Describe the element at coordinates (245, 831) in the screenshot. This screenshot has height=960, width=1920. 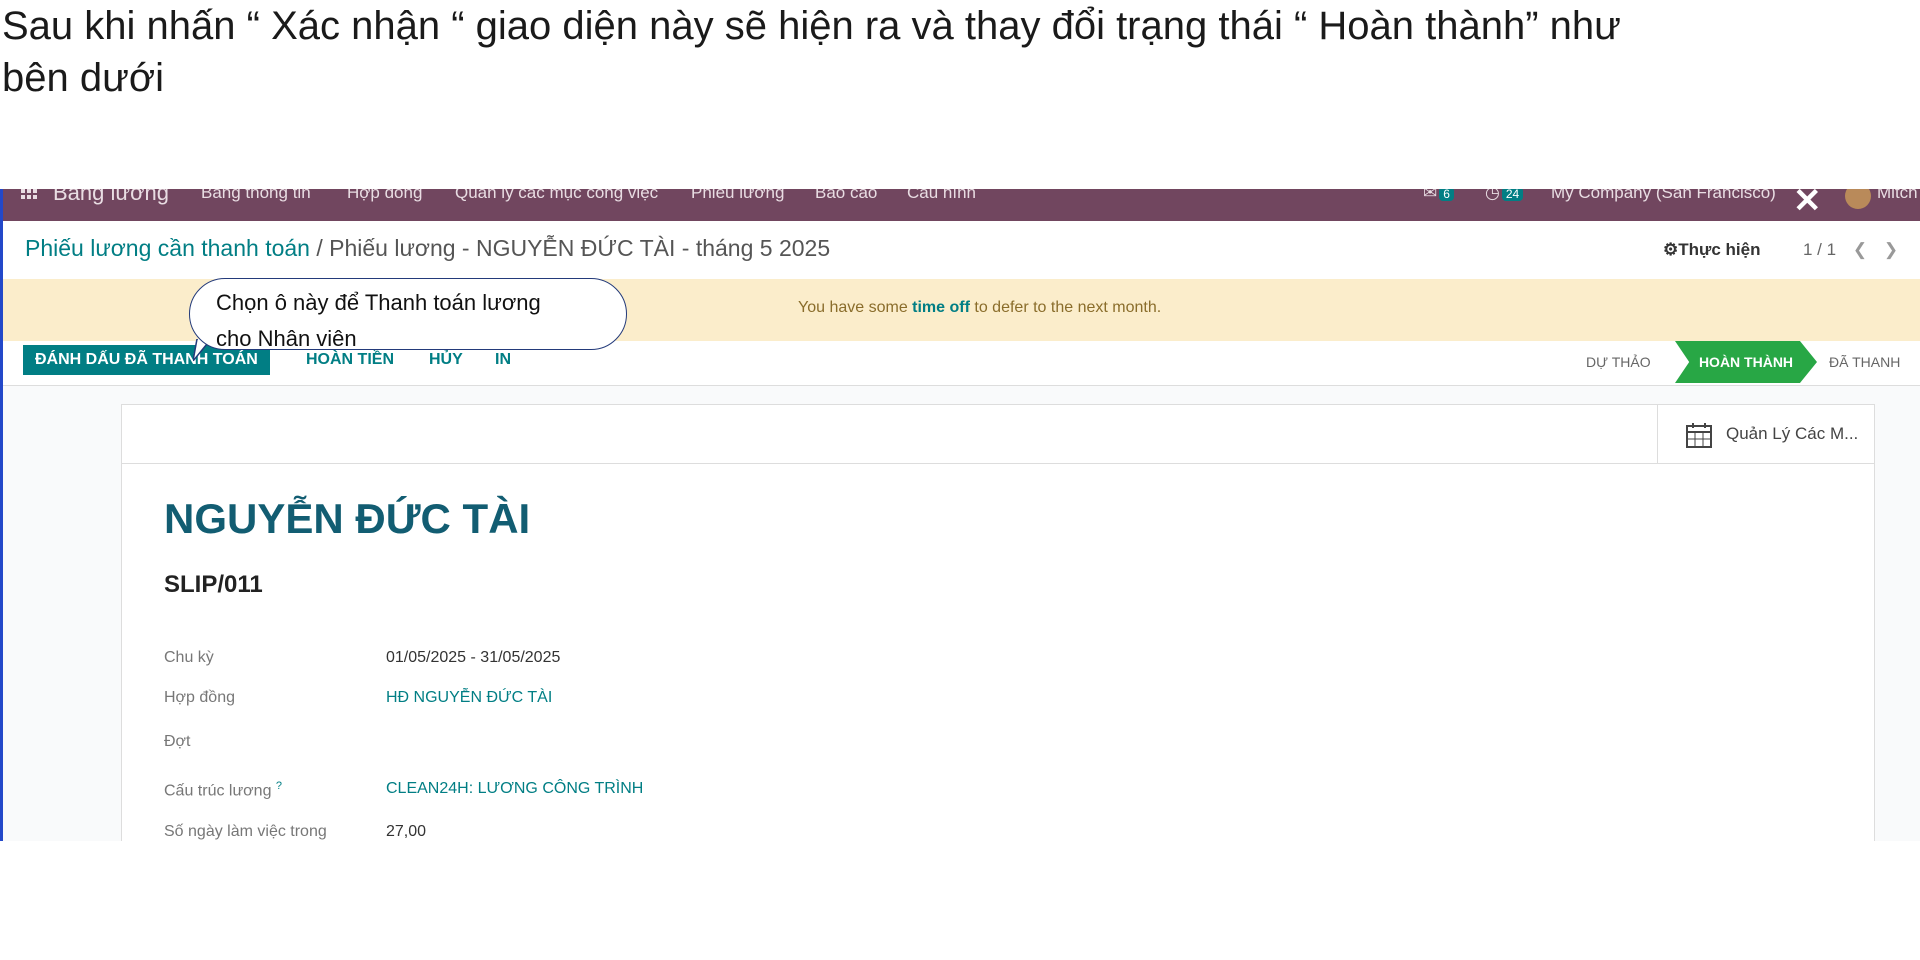
I see `working-days-label: Số ngày làm việc trong` at that location.